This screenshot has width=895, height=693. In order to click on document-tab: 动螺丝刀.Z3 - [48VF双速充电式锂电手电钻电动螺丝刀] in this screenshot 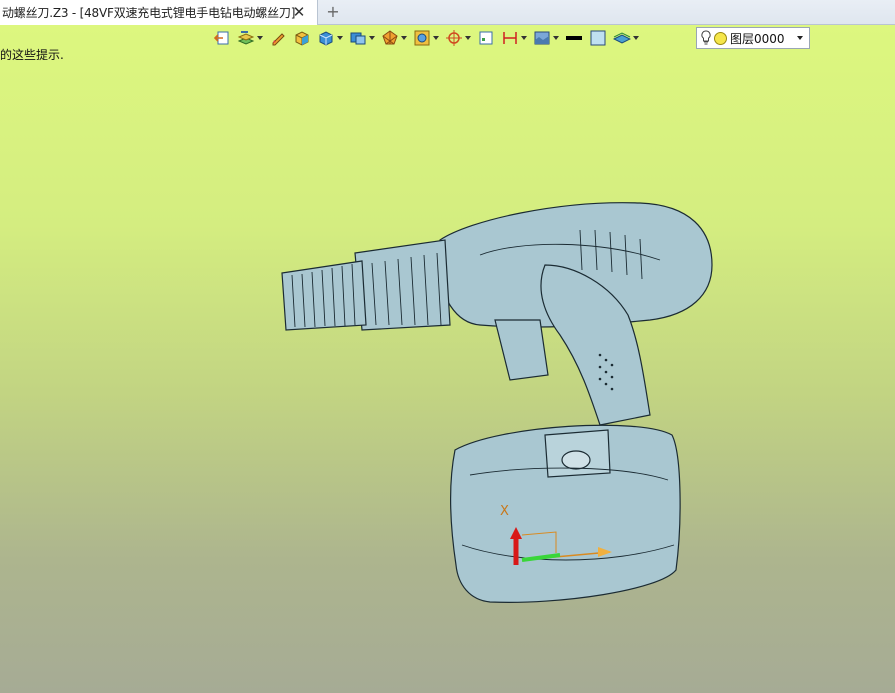, I will do `click(159, 12)`.